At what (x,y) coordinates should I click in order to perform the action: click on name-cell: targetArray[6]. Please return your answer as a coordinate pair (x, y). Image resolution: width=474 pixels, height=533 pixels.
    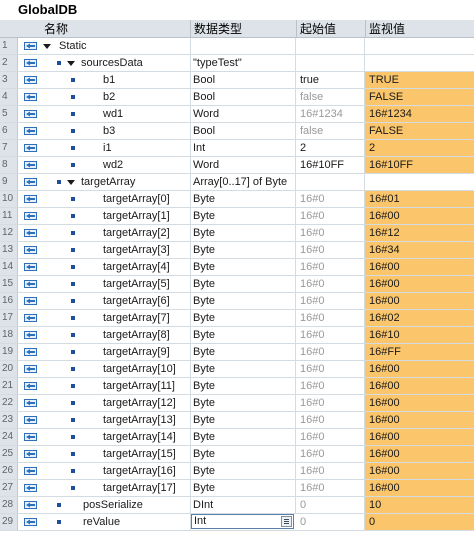
    Looking at the image, I should click on (116, 301).